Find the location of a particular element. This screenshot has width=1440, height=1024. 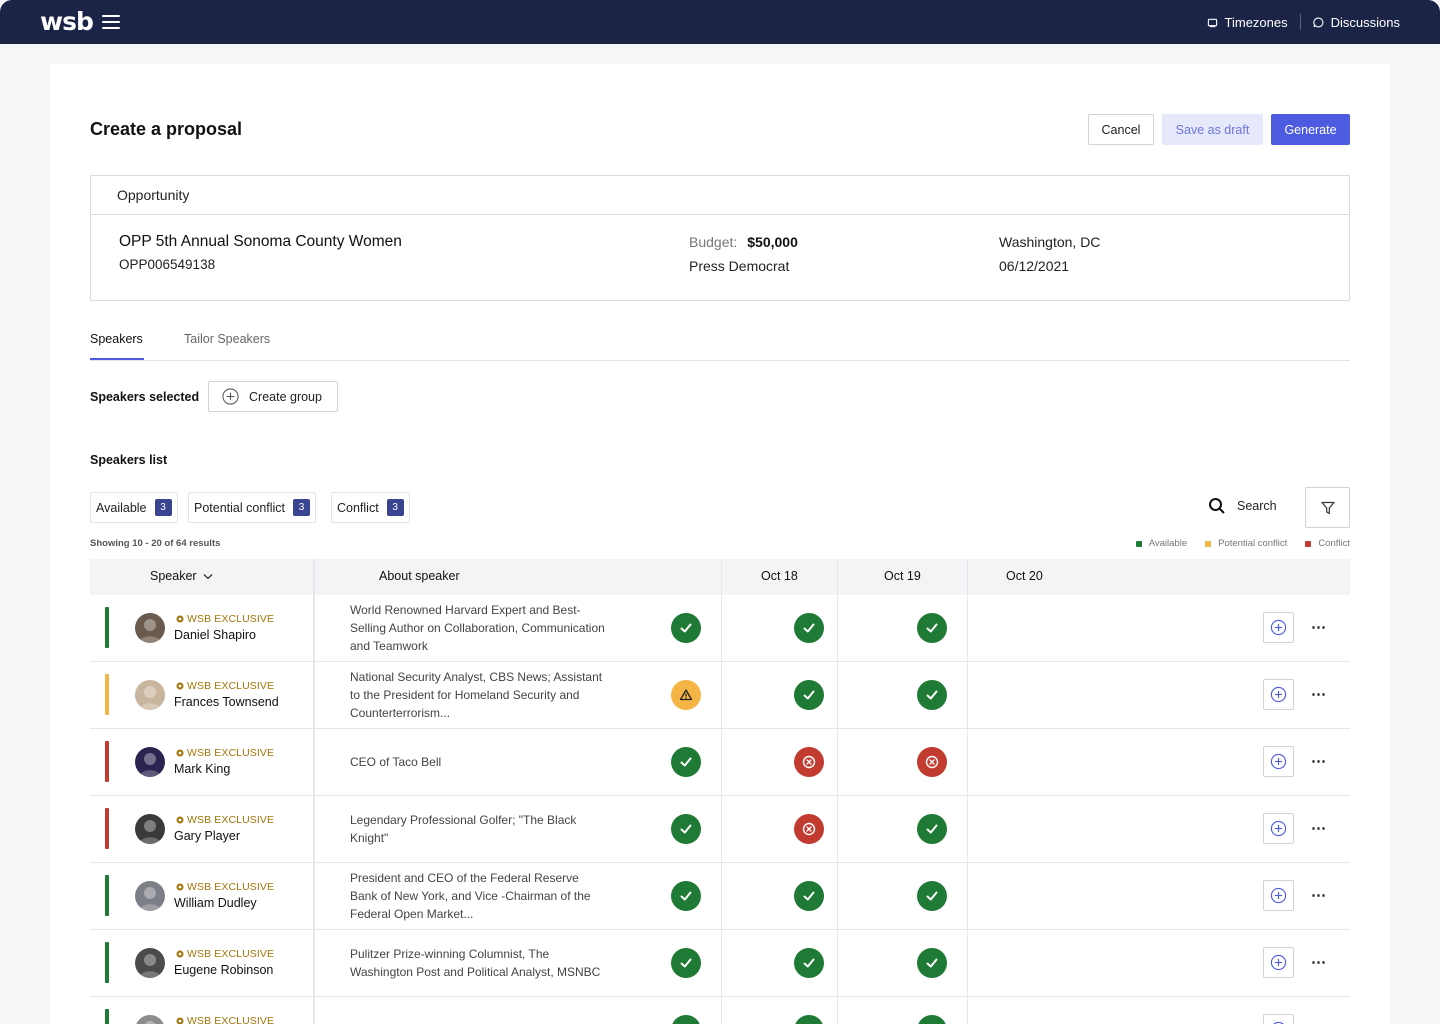

speaker-name: Gary Player is located at coordinates (207, 836).